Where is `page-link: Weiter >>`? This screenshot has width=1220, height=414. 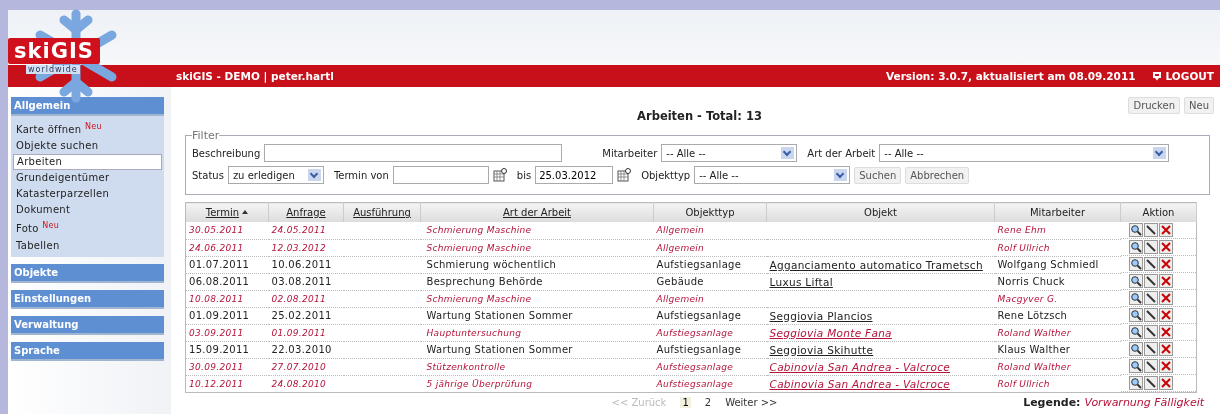 page-link: Weiter >> is located at coordinates (751, 402).